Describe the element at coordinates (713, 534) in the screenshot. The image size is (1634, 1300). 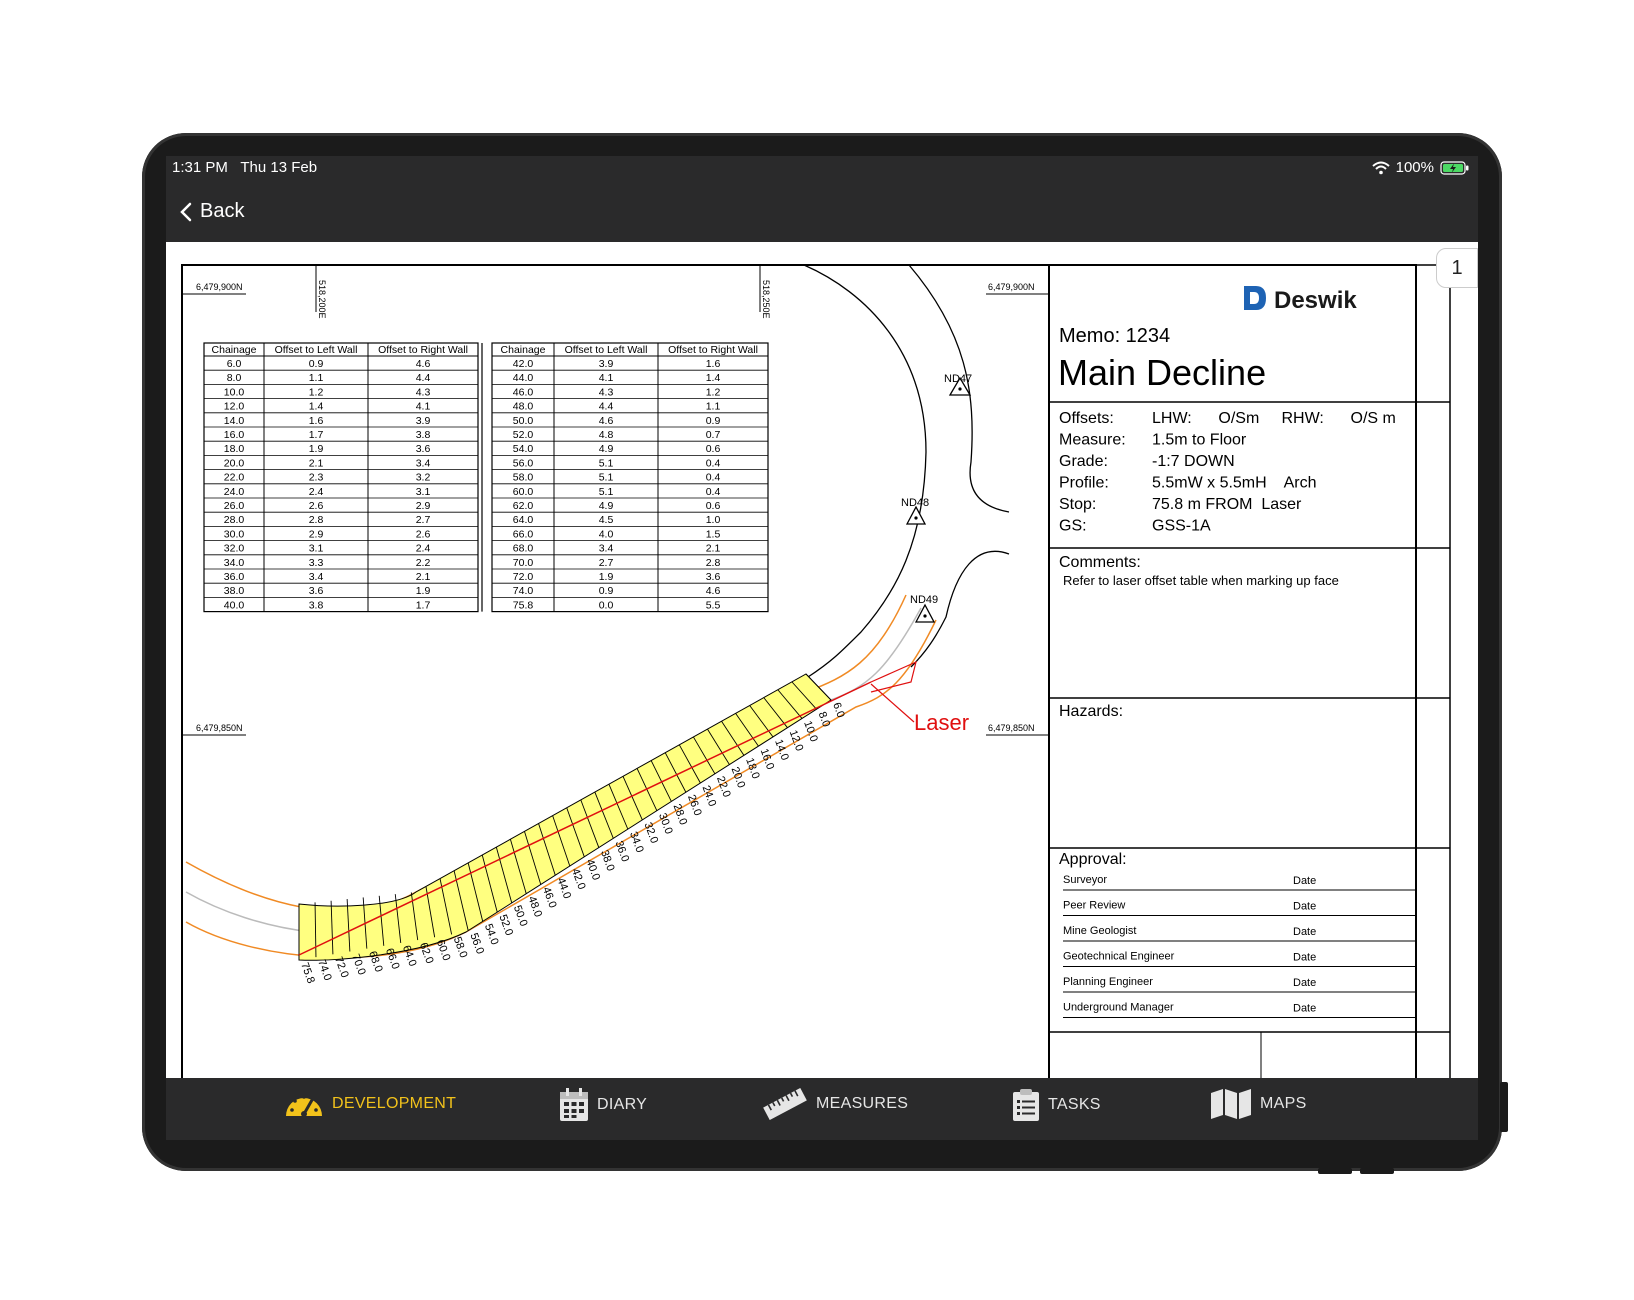
I see `table-cell: 1.5` at that location.